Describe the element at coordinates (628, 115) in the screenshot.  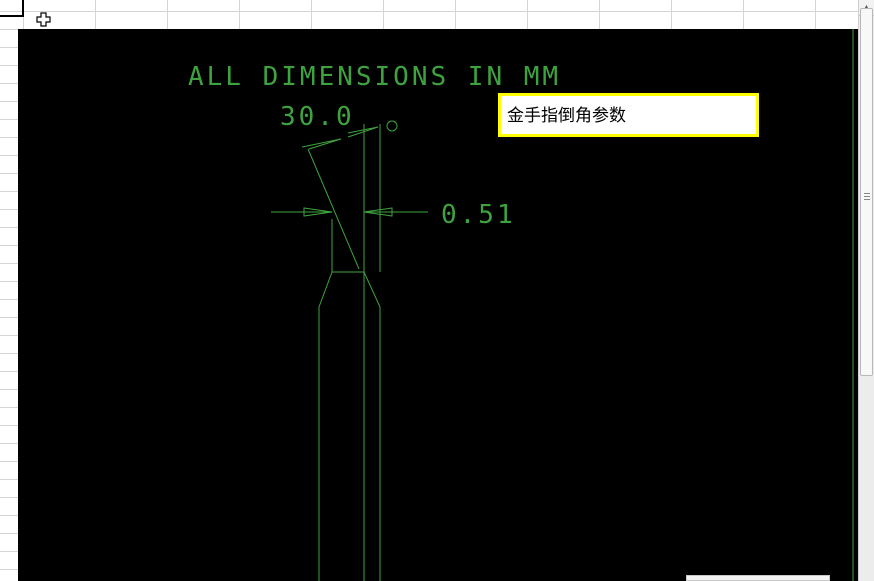
I see `comment-box: 金手指倒角参数` at that location.